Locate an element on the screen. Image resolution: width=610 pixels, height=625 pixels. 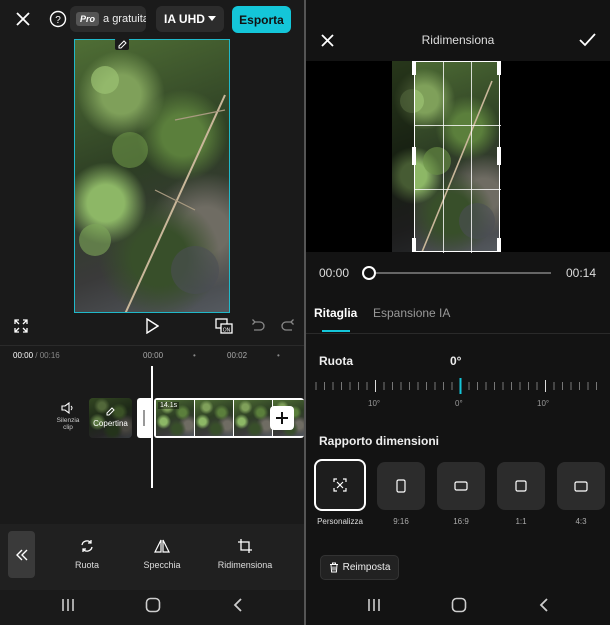
pro-trial-button: Pro a gratuita is located at coordinates (108, 19).